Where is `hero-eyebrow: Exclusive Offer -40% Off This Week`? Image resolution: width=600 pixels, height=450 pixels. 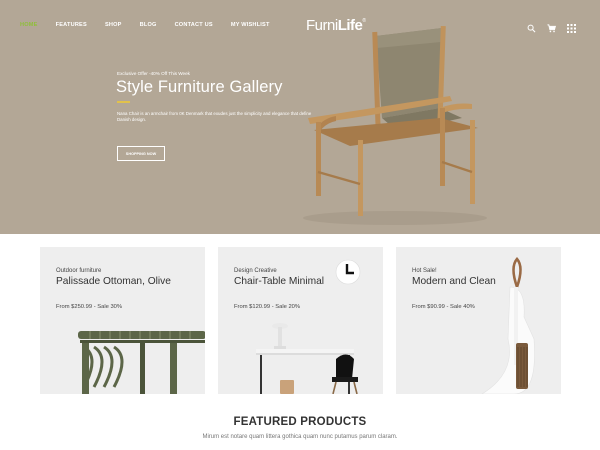
hero-eyebrow: Exclusive Offer -40% Off This Week is located at coordinates (153, 73).